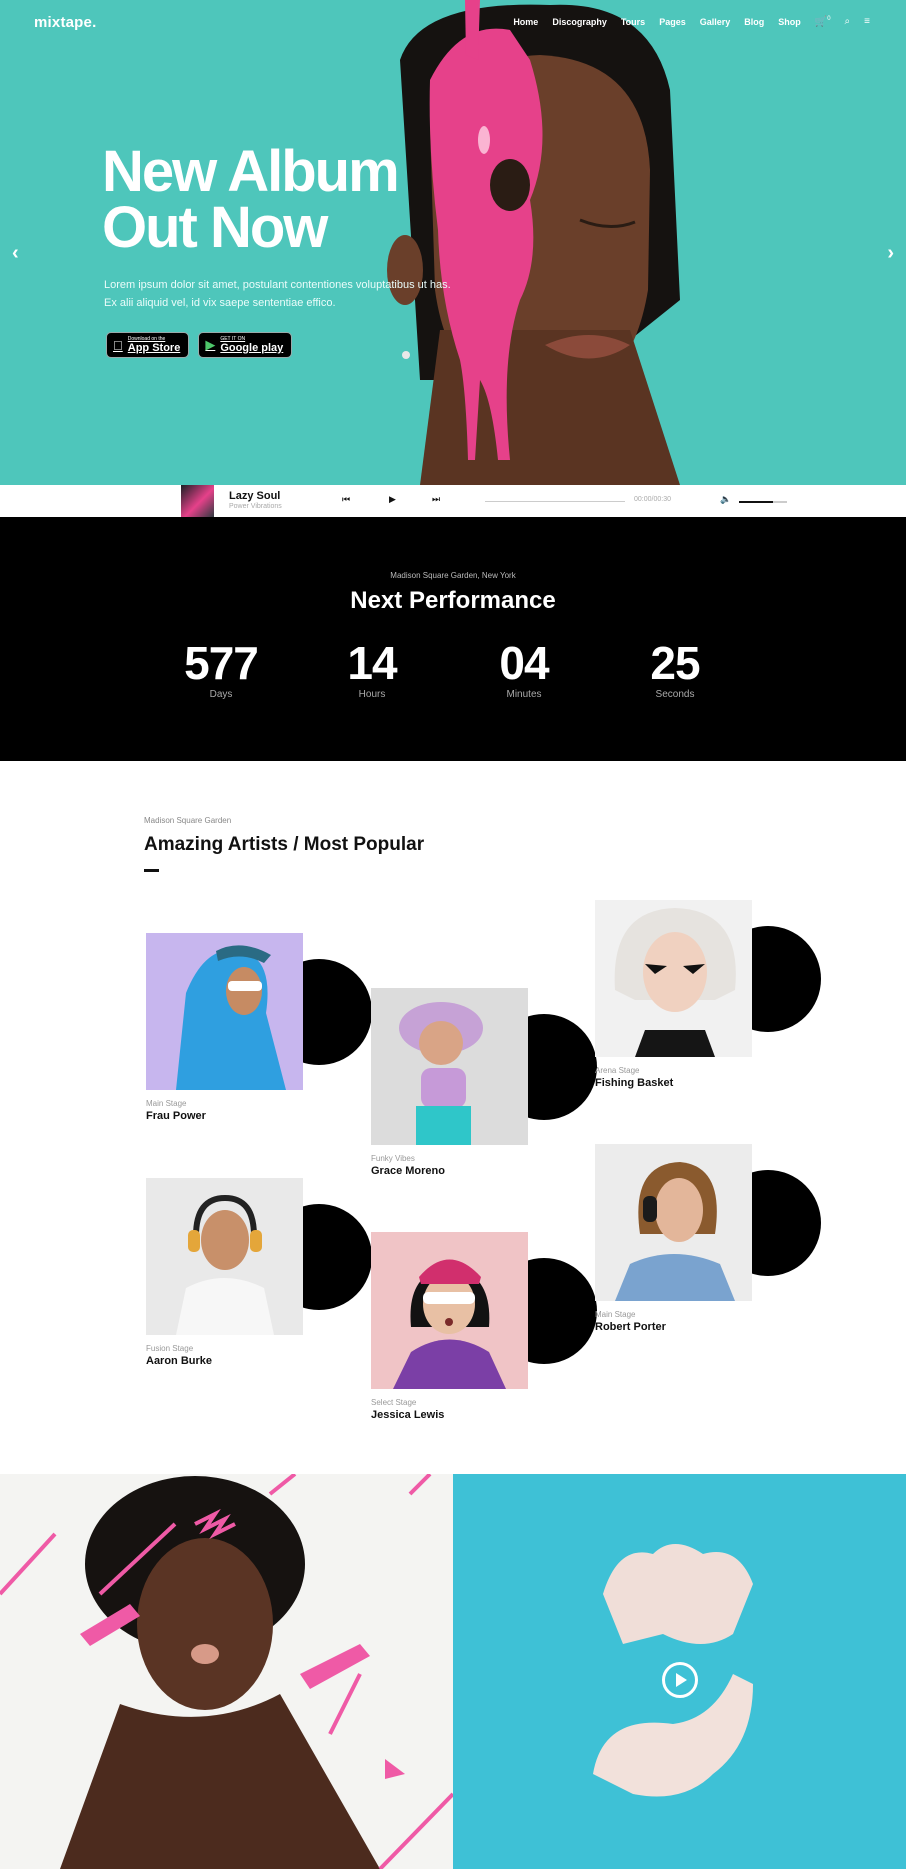  Describe the element at coordinates (176, 1116) in the screenshot. I see `artist-name: Frau Power` at that location.